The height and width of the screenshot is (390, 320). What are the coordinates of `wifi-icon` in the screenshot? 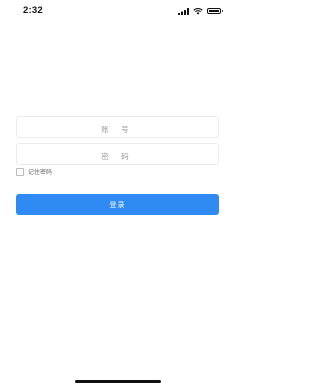 It's located at (198, 11).